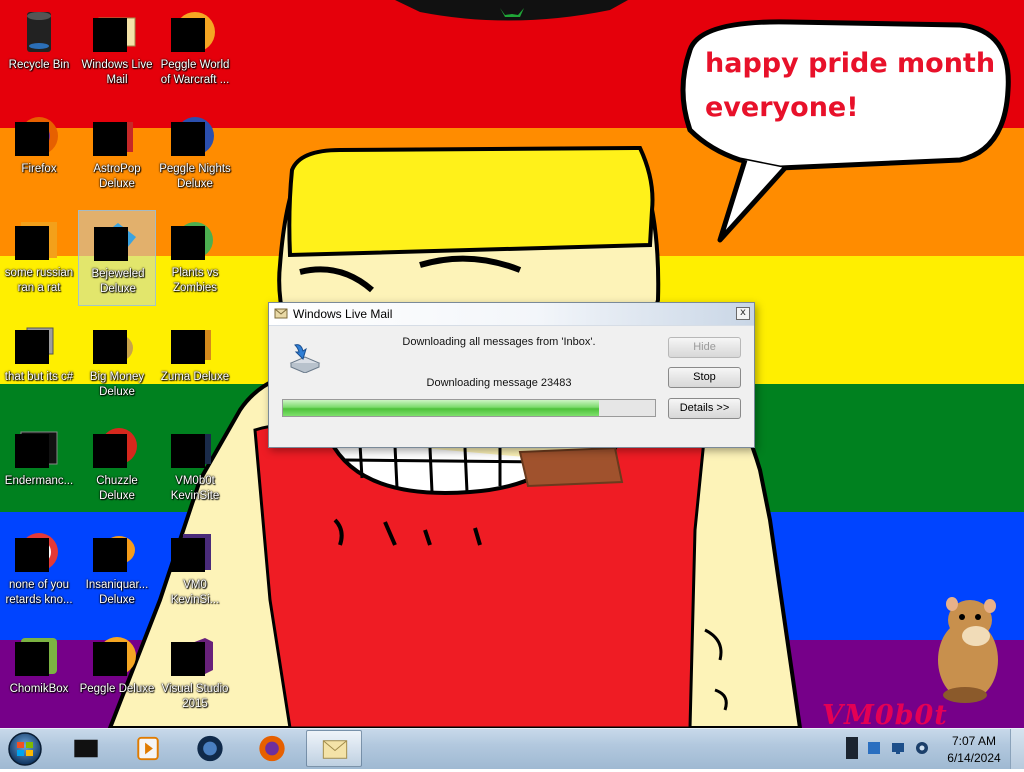  What do you see at coordinates (704, 347) in the screenshot?
I see `hide-button: Hide` at bounding box center [704, 347].